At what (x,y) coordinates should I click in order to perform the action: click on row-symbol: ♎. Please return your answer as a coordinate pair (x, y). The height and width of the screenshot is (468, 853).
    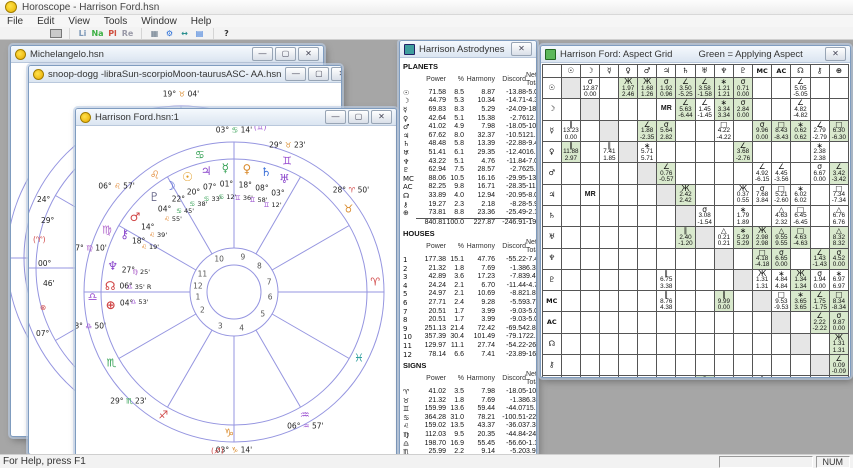
    Looking at the image, I should click on (406, 443).